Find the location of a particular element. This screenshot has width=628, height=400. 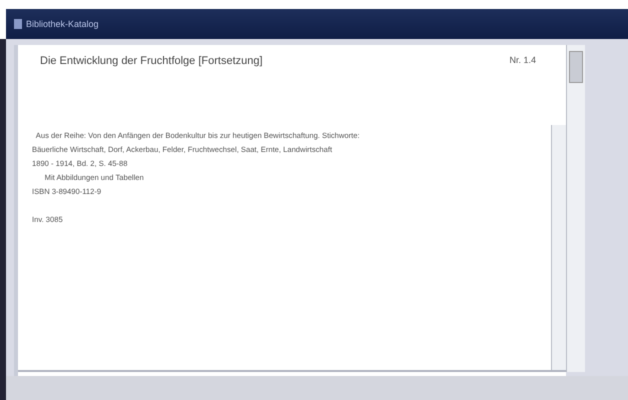

app-icon is located at coordinates (18, 24).